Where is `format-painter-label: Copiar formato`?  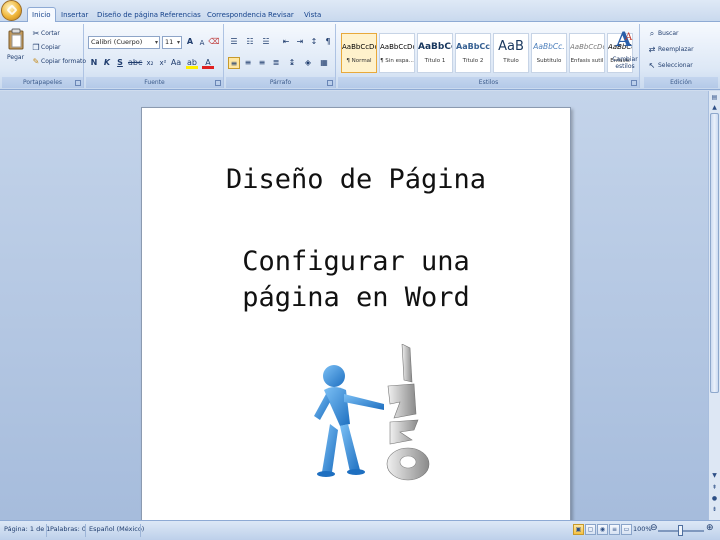
format-painter-label: Copiar formato is located at coordinates (64, 61).